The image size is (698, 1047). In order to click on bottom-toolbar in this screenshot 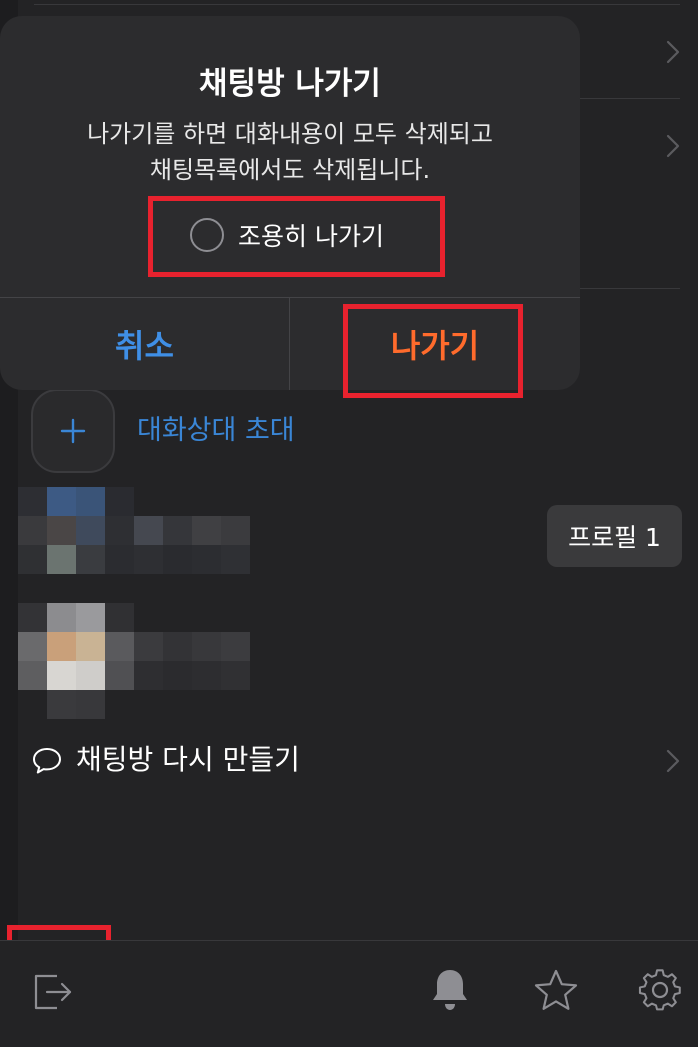, I will do `click(349, 993)`.